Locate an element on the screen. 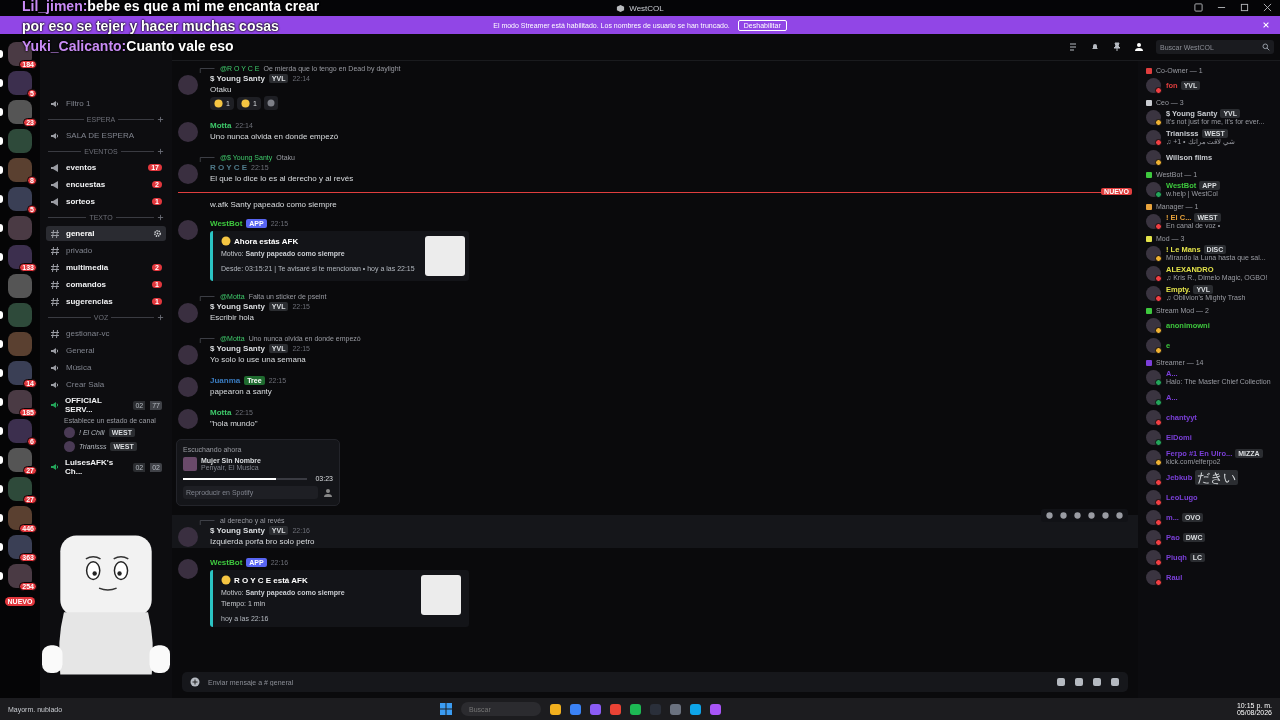 This screenshot has height=720, width=1280. channel-item: general is located at coordinates (106, 233).